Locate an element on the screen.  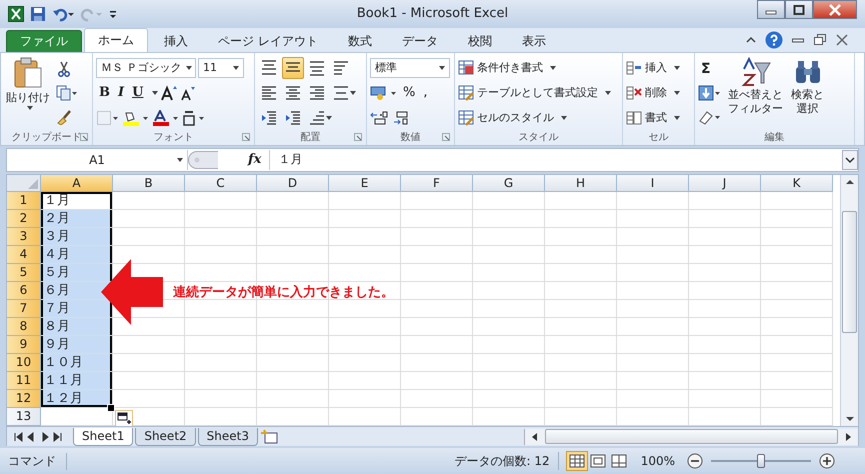
cells-menu-button: 書式 is located at coordinates (658, 117).